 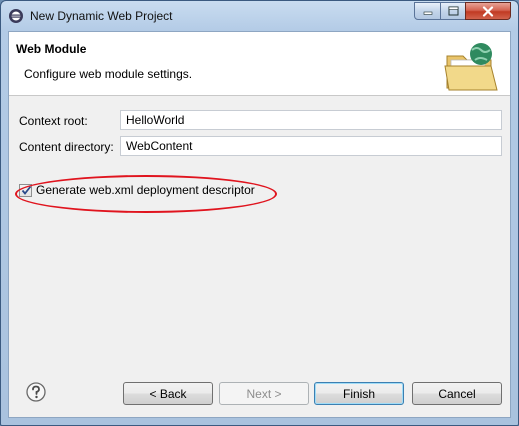 I want to click on checkmark-icon, so click(x=26, y=190).